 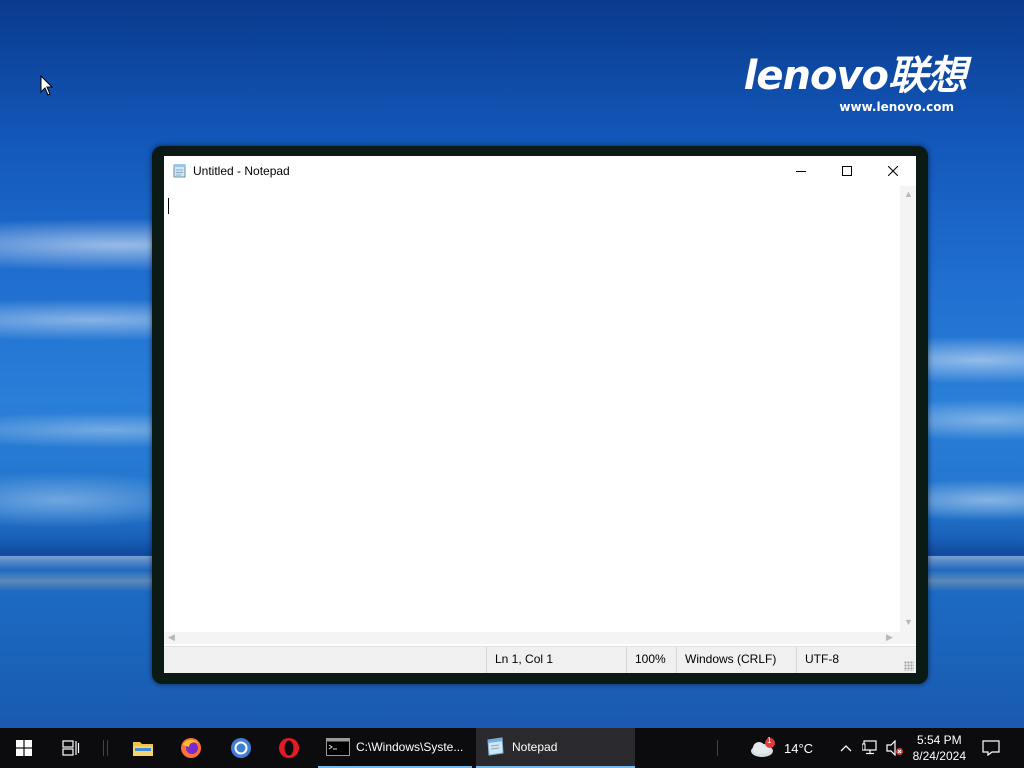 I want to click on status-encoding: UTF-8, so click(x=849, y=660).